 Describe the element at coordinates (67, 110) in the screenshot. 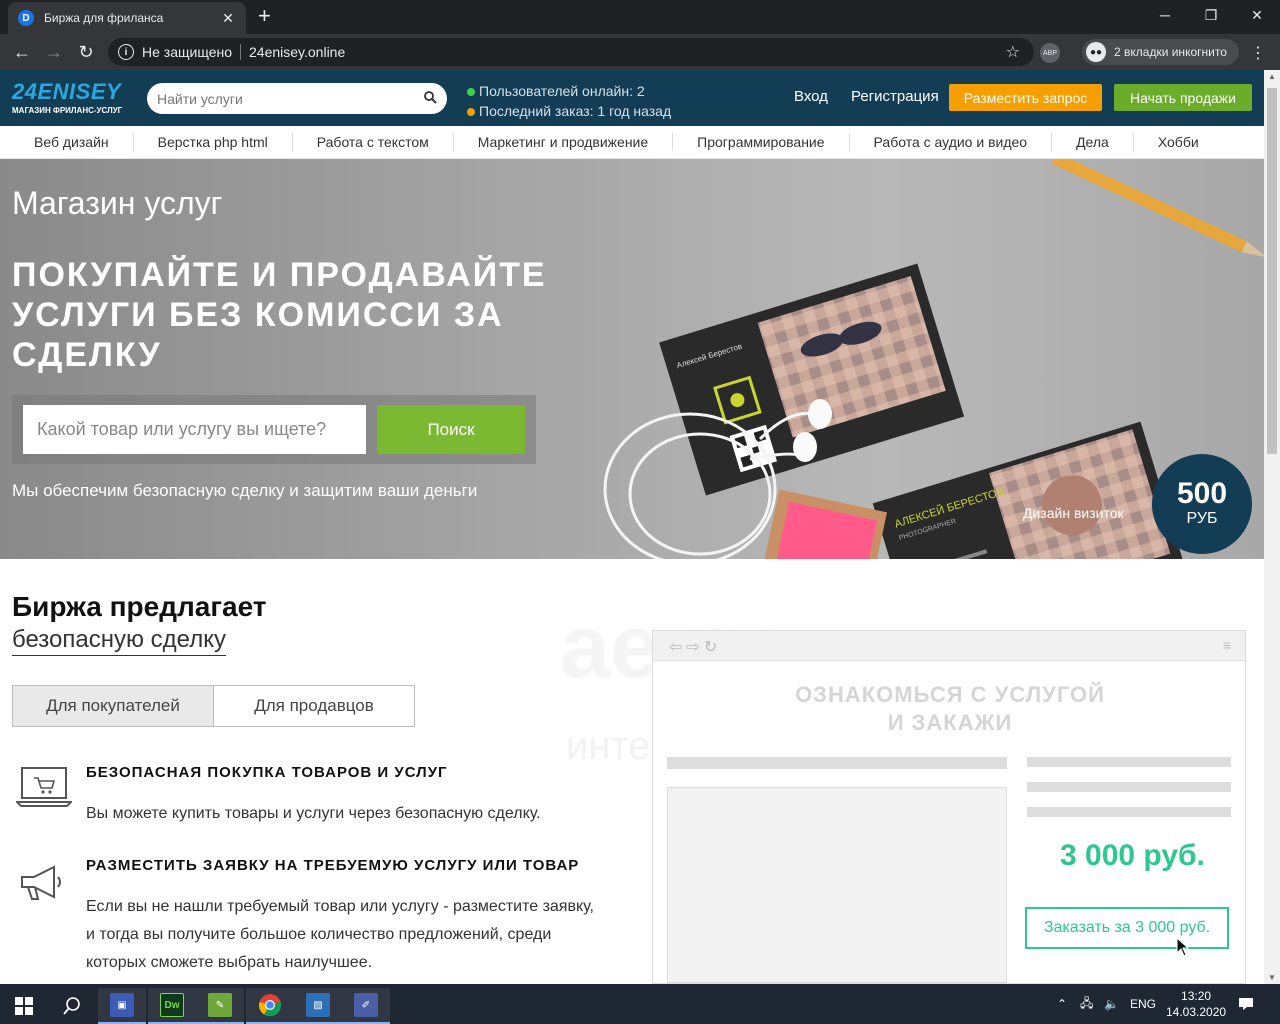

I see `logo-tagline: МАГАЗИН ФРИЛАНС-УСЛУГ` at that location.